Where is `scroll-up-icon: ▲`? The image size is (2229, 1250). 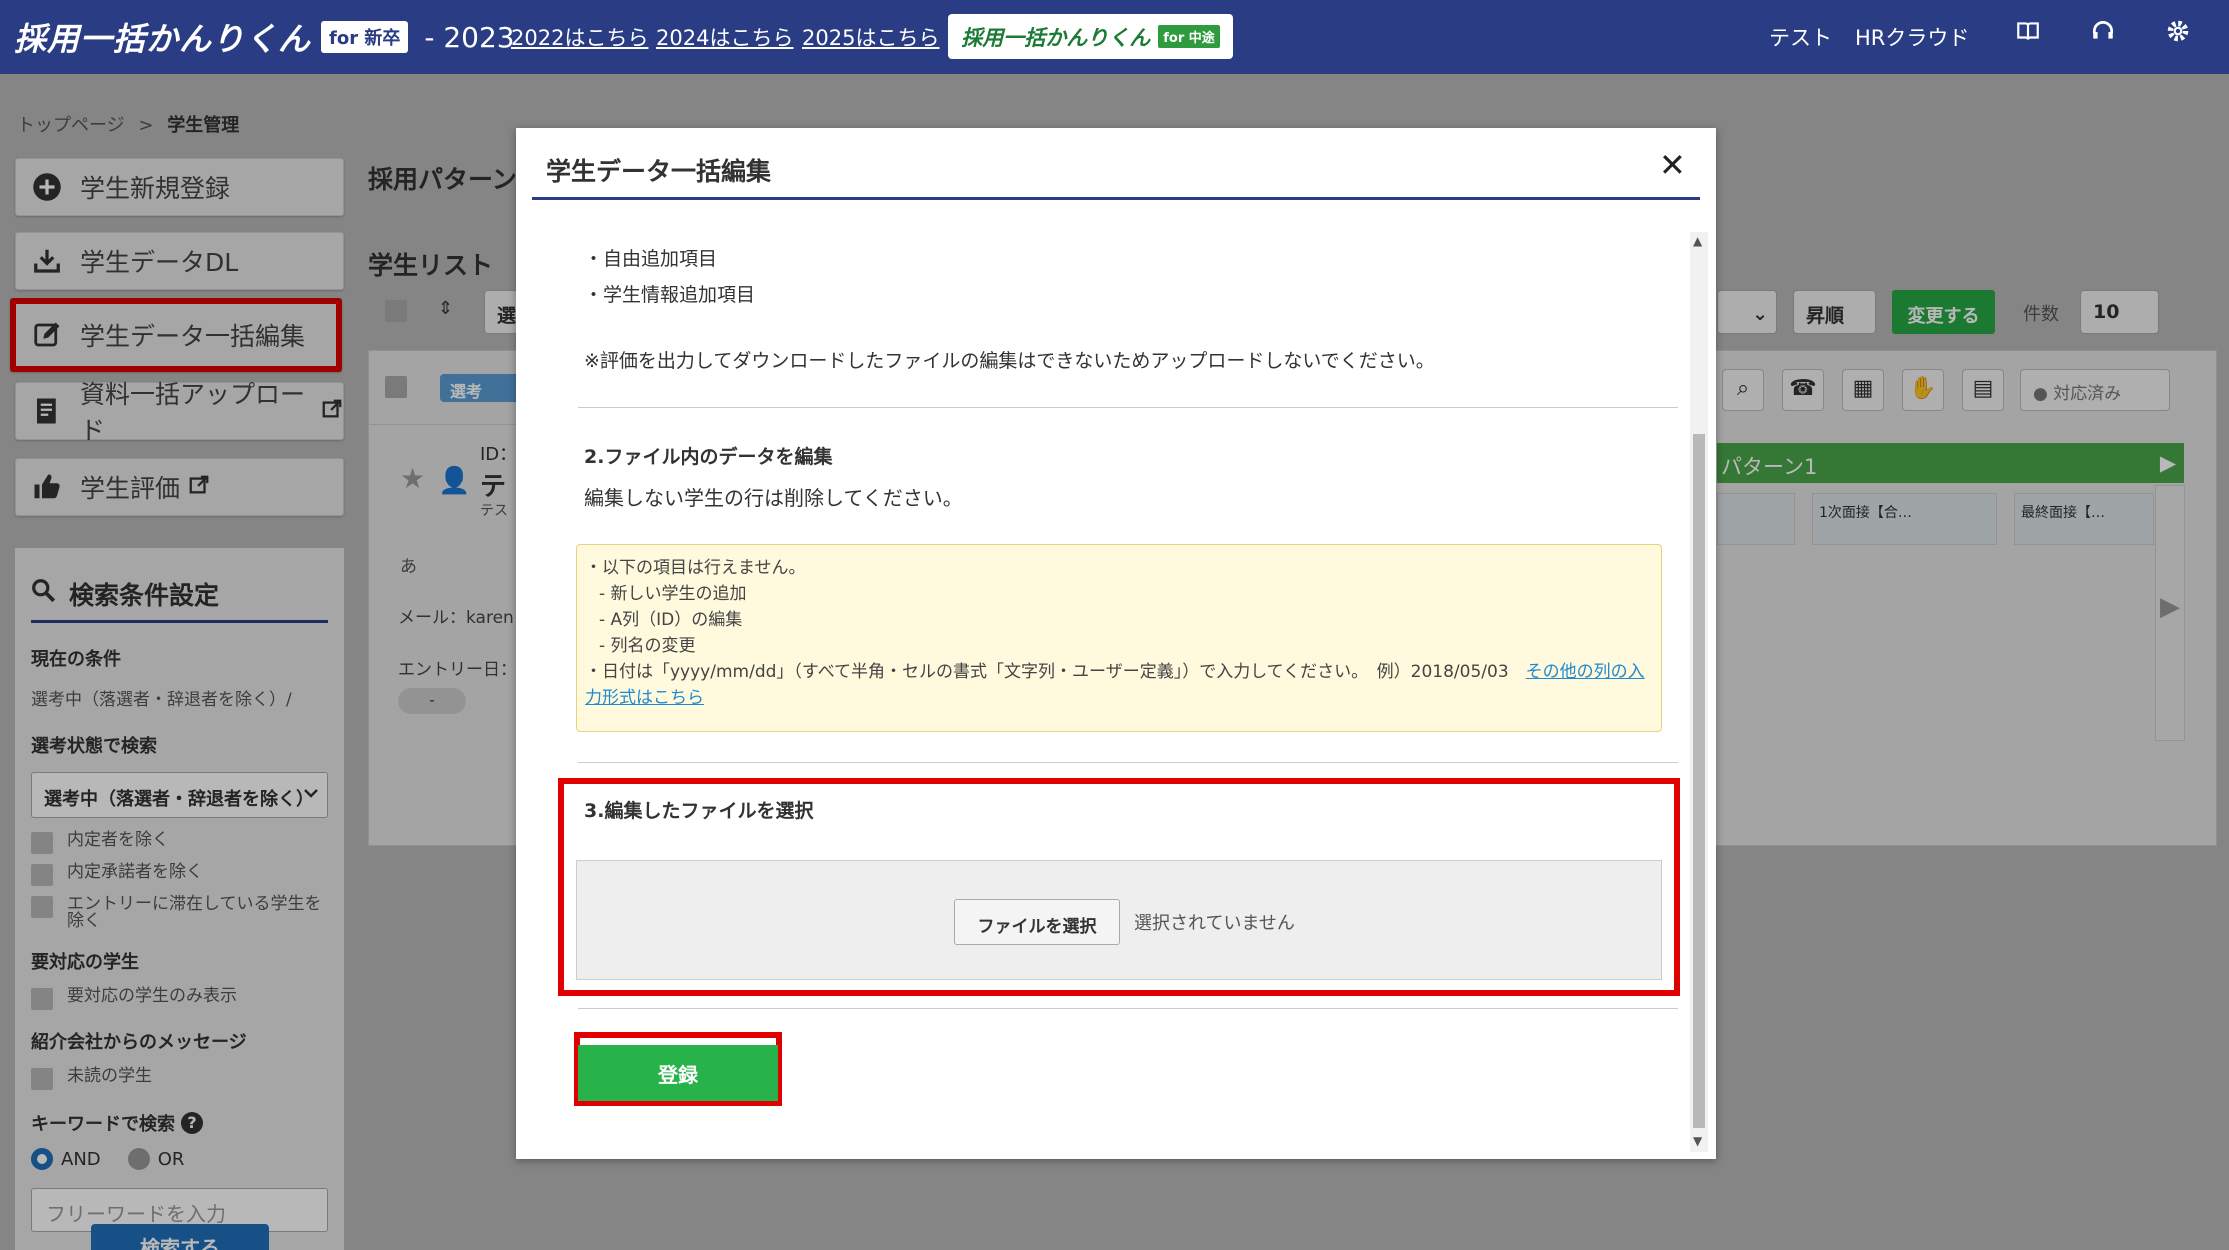 scroll-up-icon: ▲ is located at coordinates (1697, 241).